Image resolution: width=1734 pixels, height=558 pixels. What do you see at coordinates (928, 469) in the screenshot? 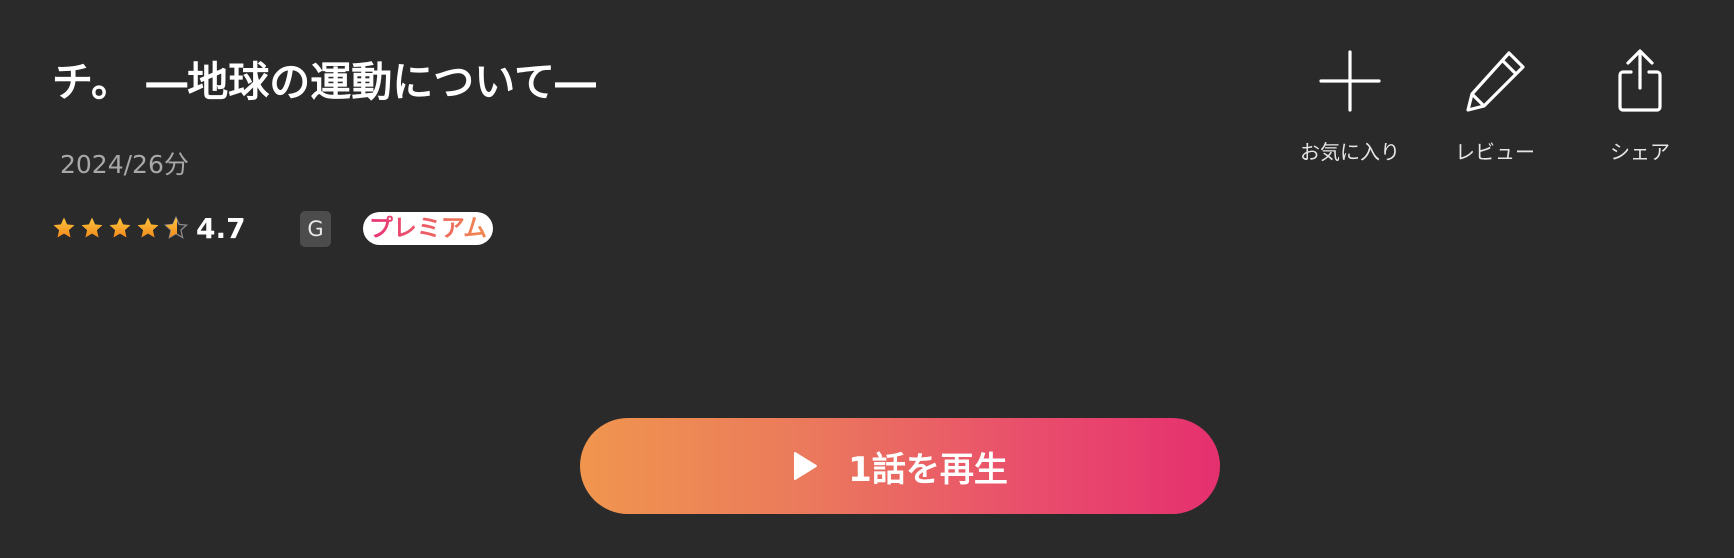
I see `play-button-label: 1話を再生` at bounding box center [928, 469].